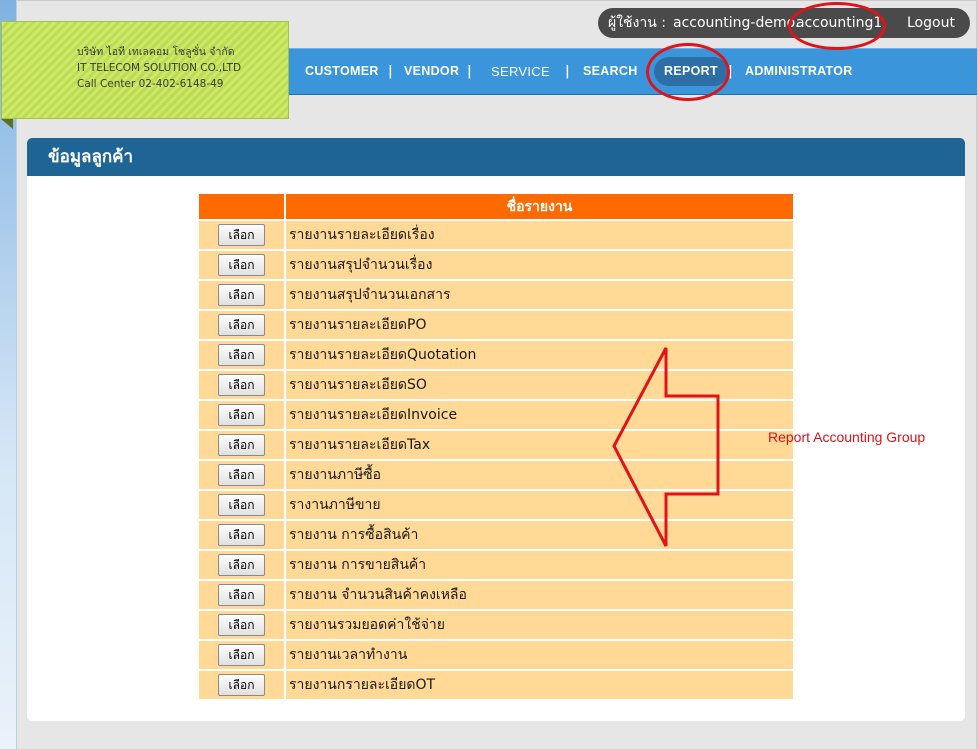  I want to click on report-name: รายงานสรุปจำนวนเรื่อง, so click(539, 264).